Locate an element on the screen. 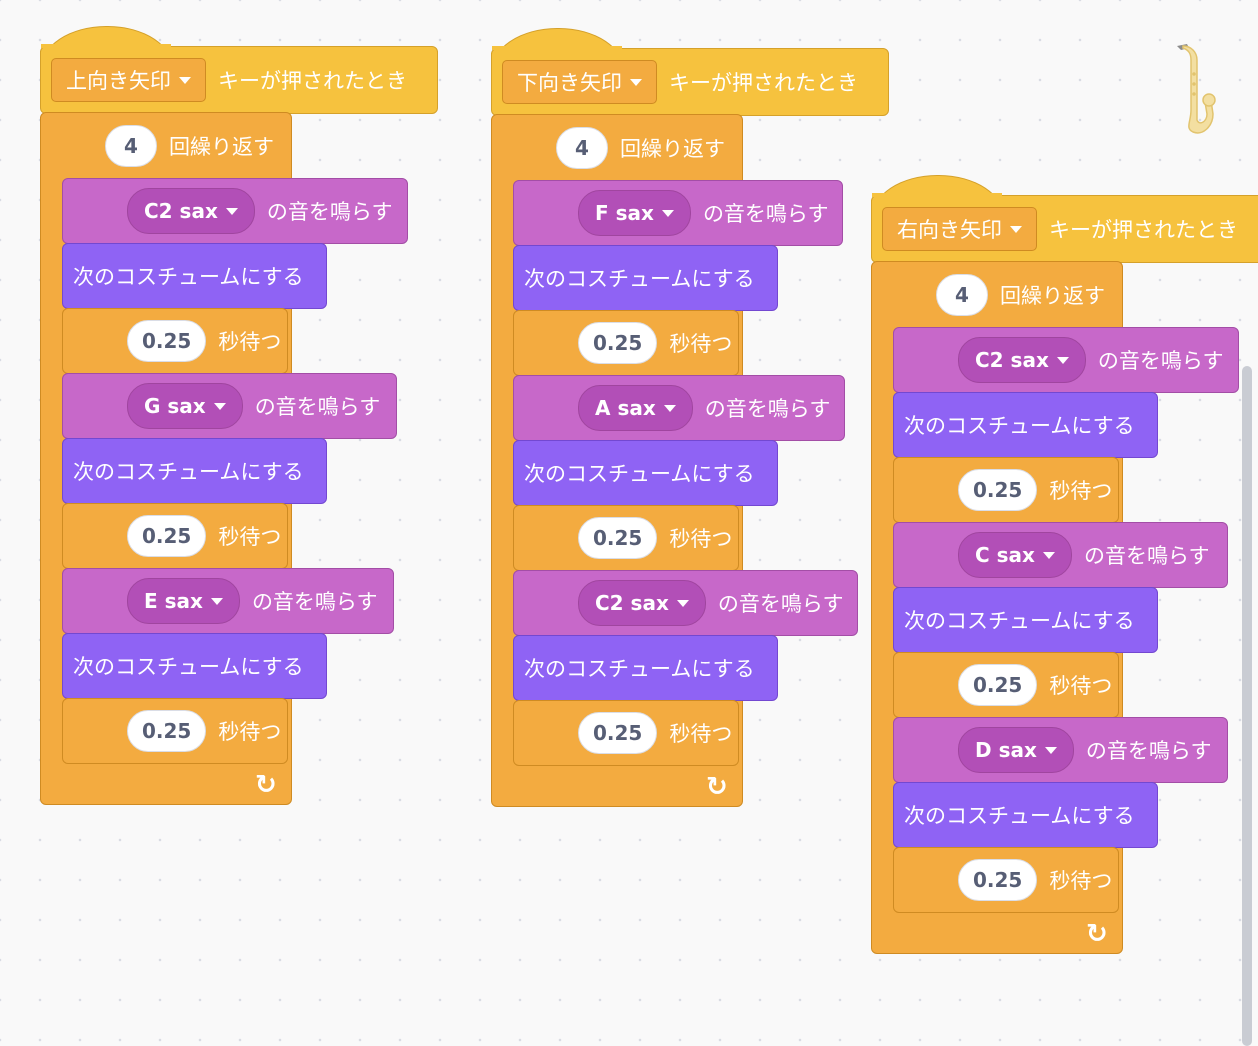  play-sound-block: E sax の音を鳴らす is located at coordinates (228, 601).